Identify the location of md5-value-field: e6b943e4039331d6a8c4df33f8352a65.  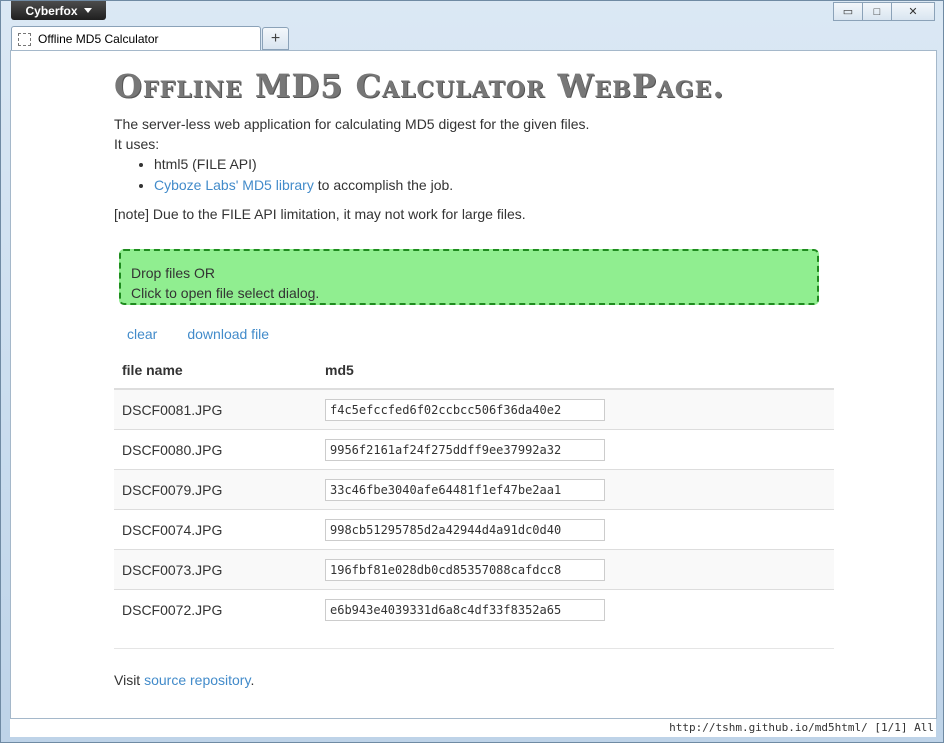
(465, 609).